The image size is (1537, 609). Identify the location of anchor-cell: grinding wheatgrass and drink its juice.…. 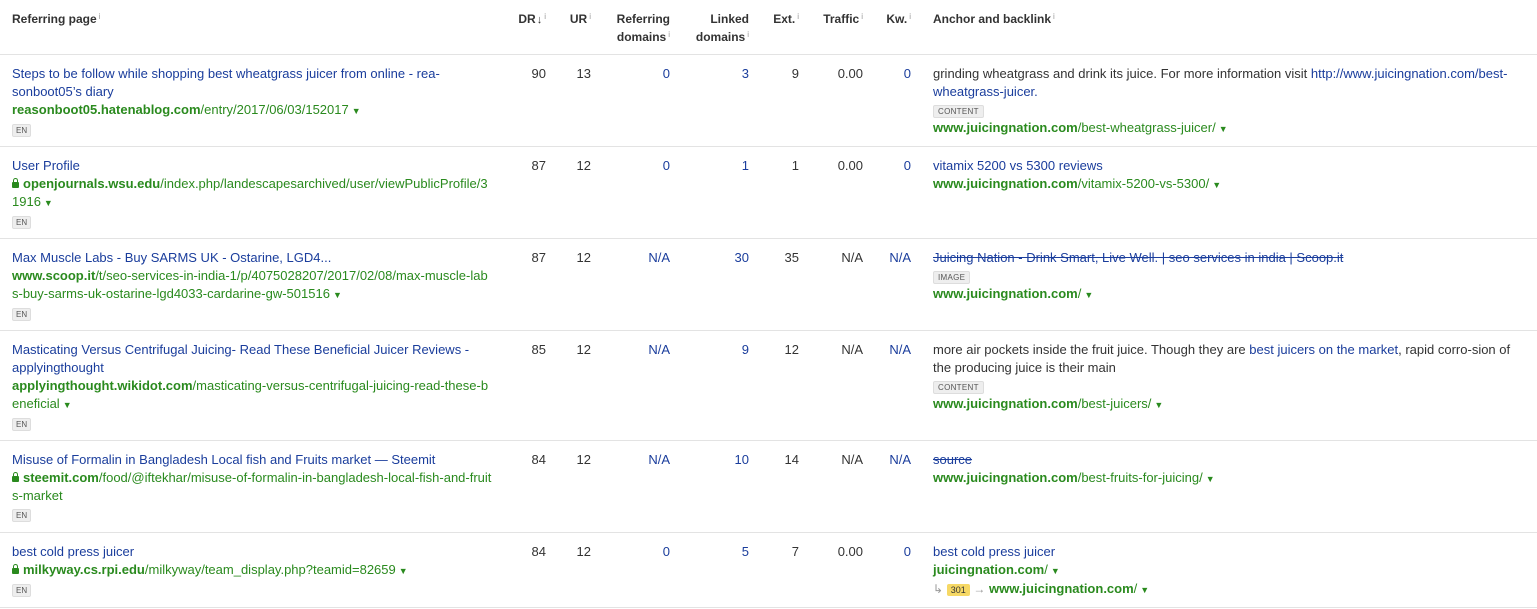
(1227, 100).